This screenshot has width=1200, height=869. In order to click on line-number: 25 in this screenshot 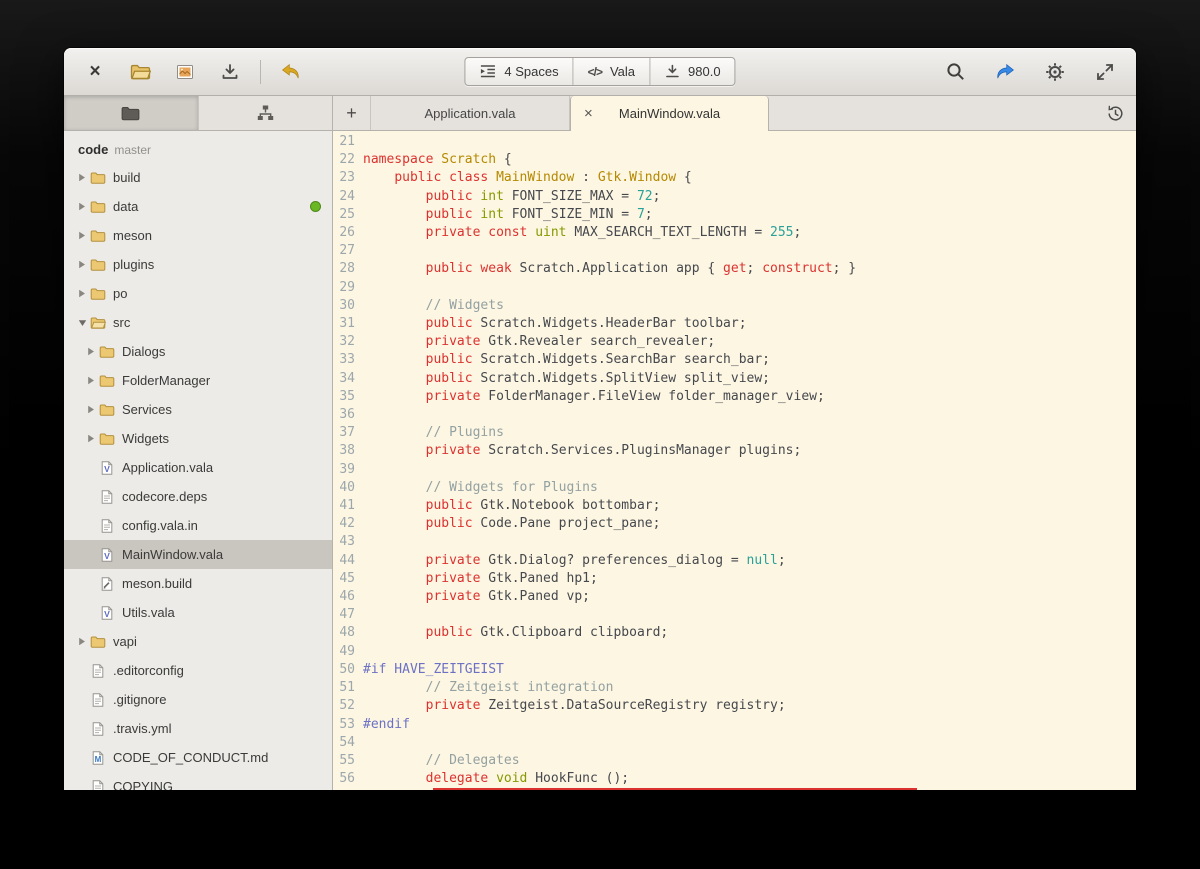, I will do `click(348, 215)`.